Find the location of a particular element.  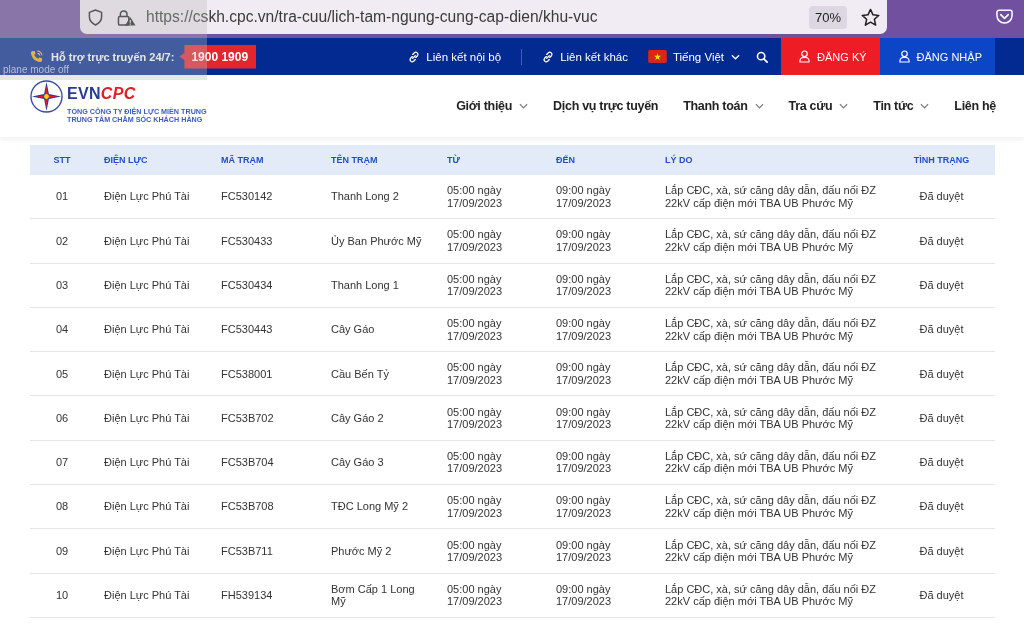

zoom-level-button: 70% is located at coordinates (827, 17).